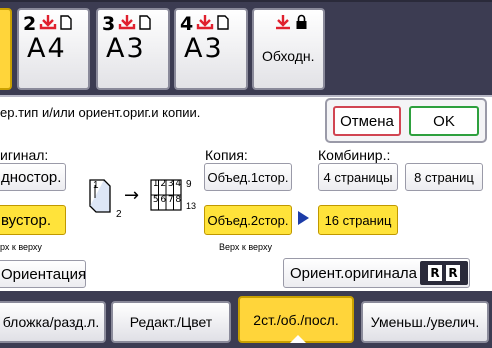  What do you see at coordinates (43, 274) in the screenshot?
I see `orientation-button: Ориентация` at bounding box center [43, 274].